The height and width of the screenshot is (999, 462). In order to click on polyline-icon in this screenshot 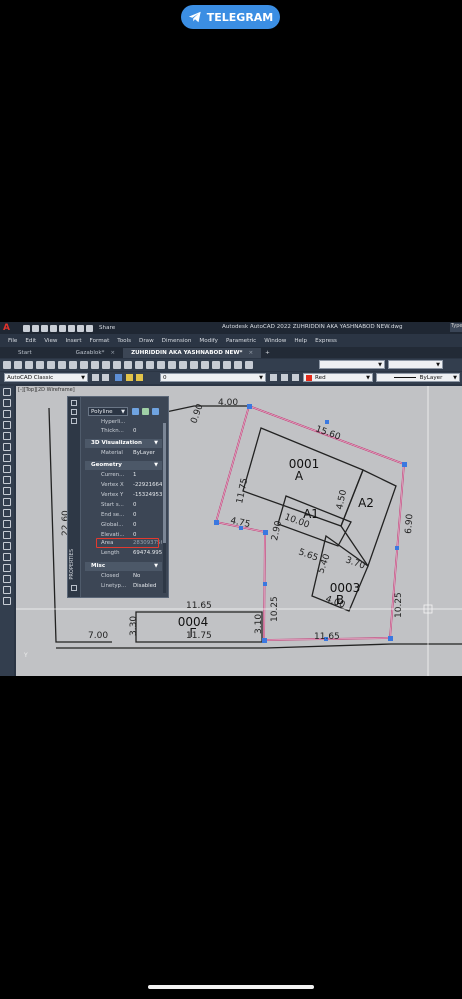, I will do `click(7, 414)`.